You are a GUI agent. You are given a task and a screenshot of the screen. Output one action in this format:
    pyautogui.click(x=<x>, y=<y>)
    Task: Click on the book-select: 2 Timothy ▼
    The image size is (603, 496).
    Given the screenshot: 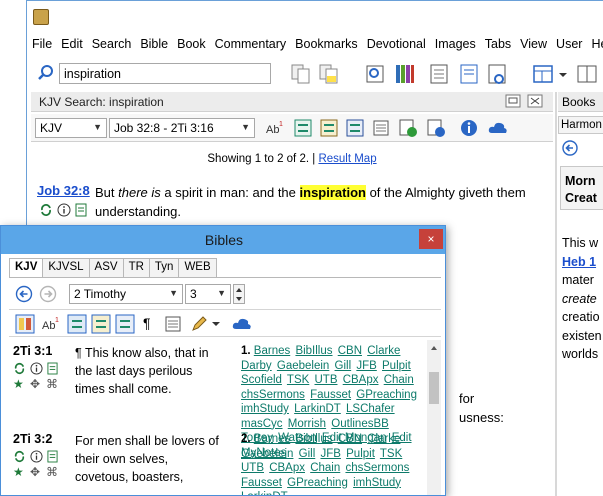 What is the action you would take?
    pyautogui.click(x=126, y=294)
    